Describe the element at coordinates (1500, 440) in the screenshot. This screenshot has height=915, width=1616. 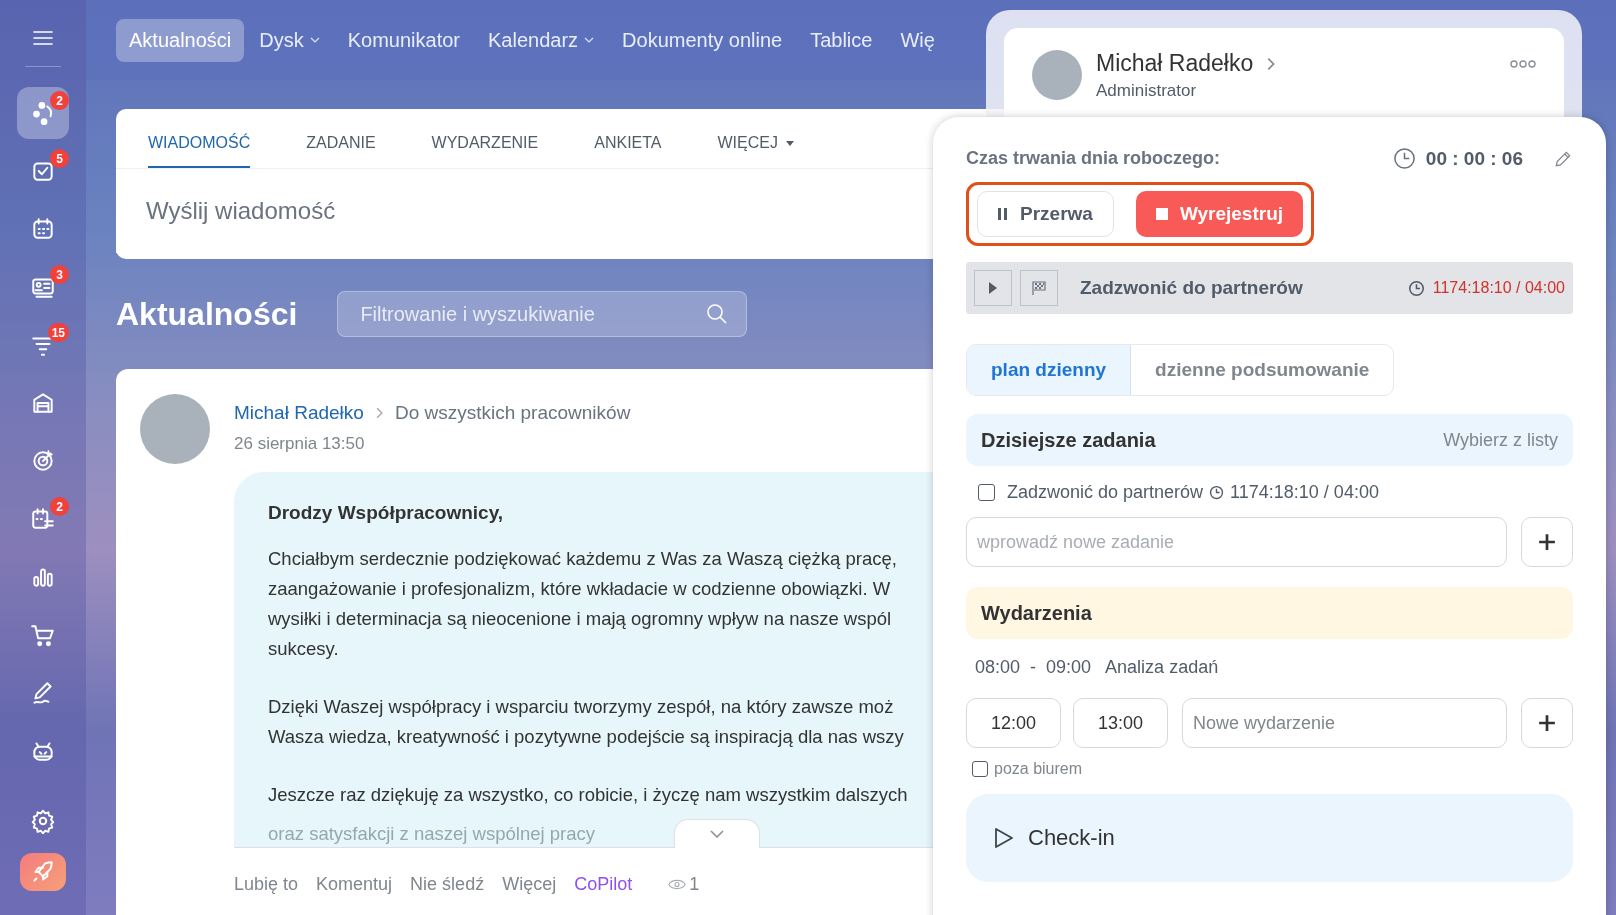
I see `choose-from-list-link: Wybierz z listy` at that location.